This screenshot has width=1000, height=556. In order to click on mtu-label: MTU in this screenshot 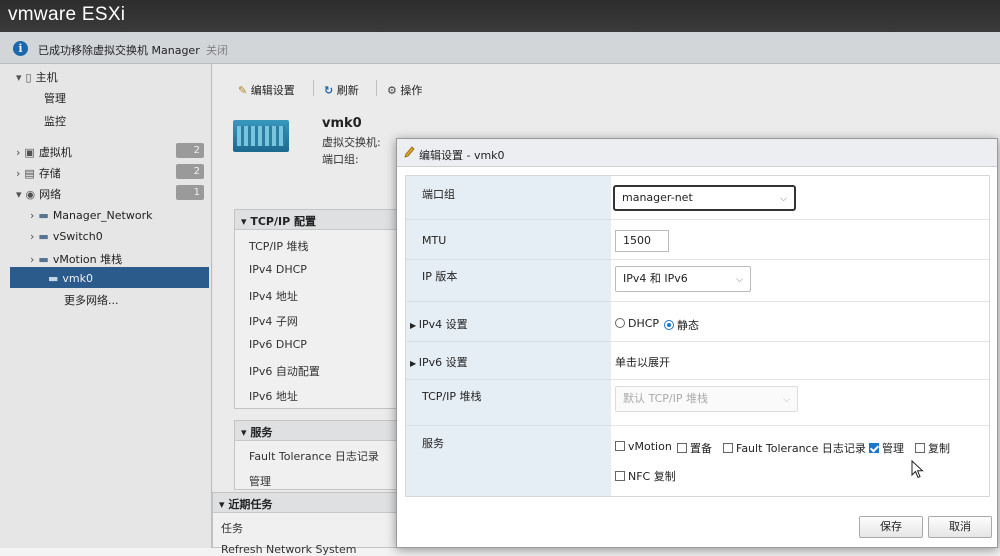, I will do `click(434, 240)`.